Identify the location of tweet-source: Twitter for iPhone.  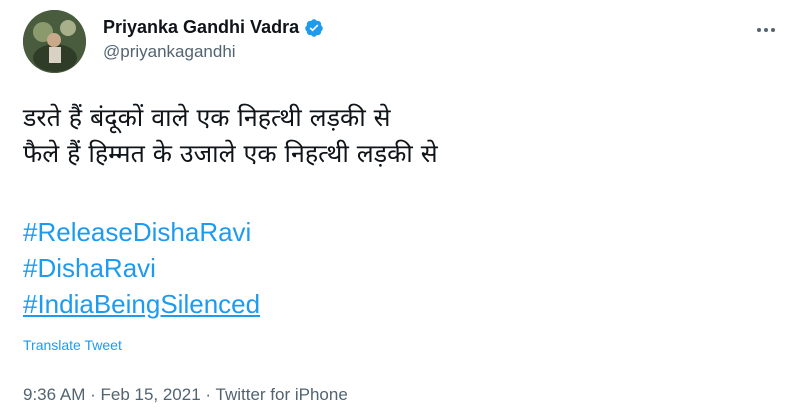
(282, 394).